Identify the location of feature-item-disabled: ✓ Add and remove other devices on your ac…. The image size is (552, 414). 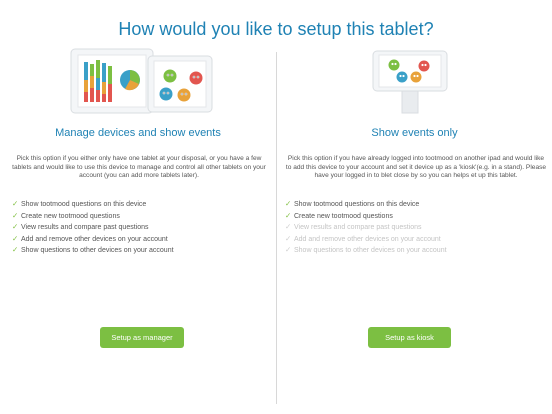
(363, 238).